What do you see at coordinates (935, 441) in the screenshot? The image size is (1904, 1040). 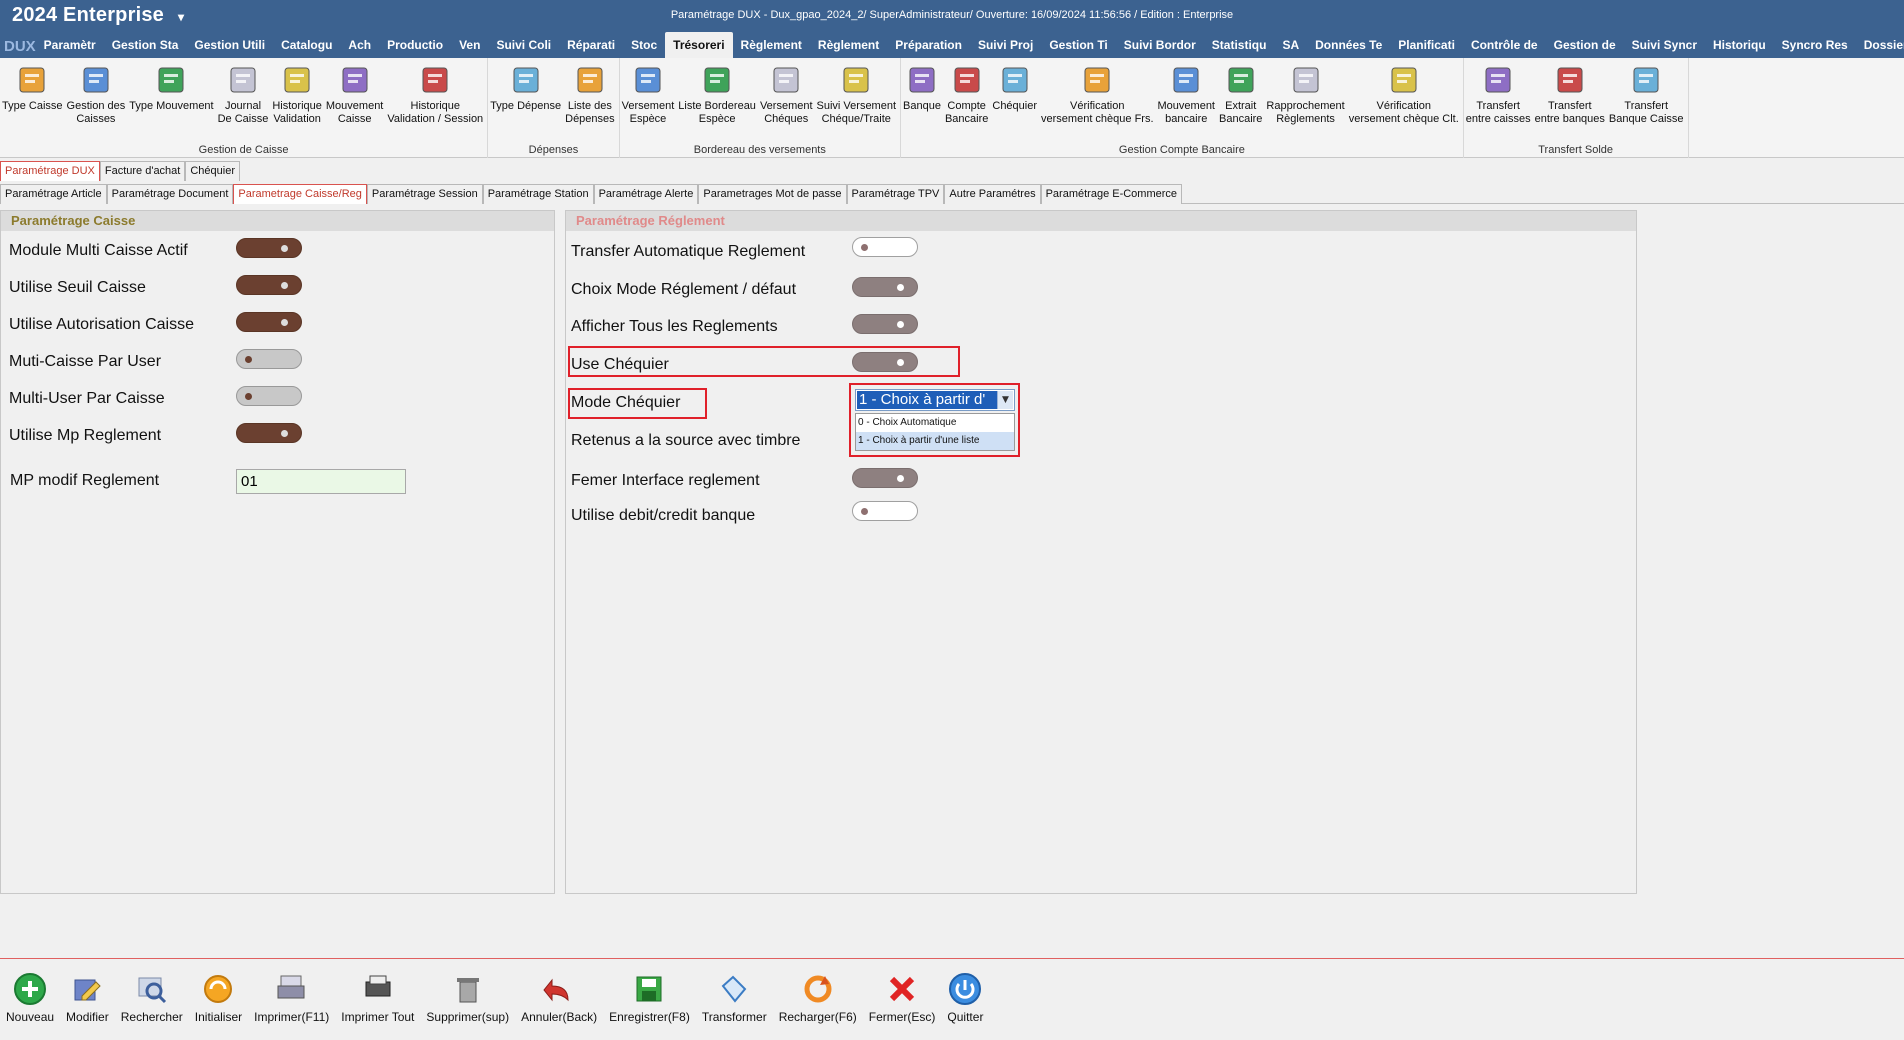 I see `mode-chequier-option: 1 - Choix à partir d'une liste` at bounding box center [935, 441].